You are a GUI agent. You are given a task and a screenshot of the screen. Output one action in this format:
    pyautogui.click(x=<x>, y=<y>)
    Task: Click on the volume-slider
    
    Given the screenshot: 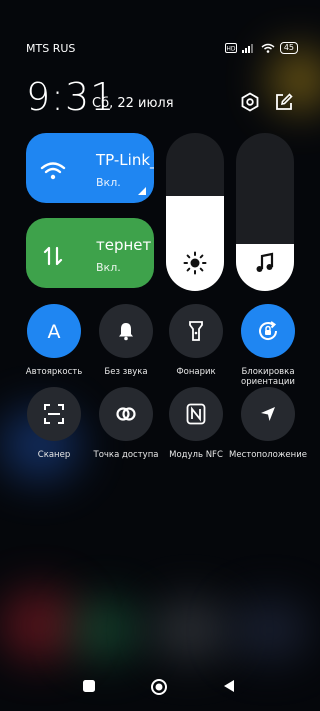 What is the action you would take?
    pyautogui.click(x=265, y=212)
    